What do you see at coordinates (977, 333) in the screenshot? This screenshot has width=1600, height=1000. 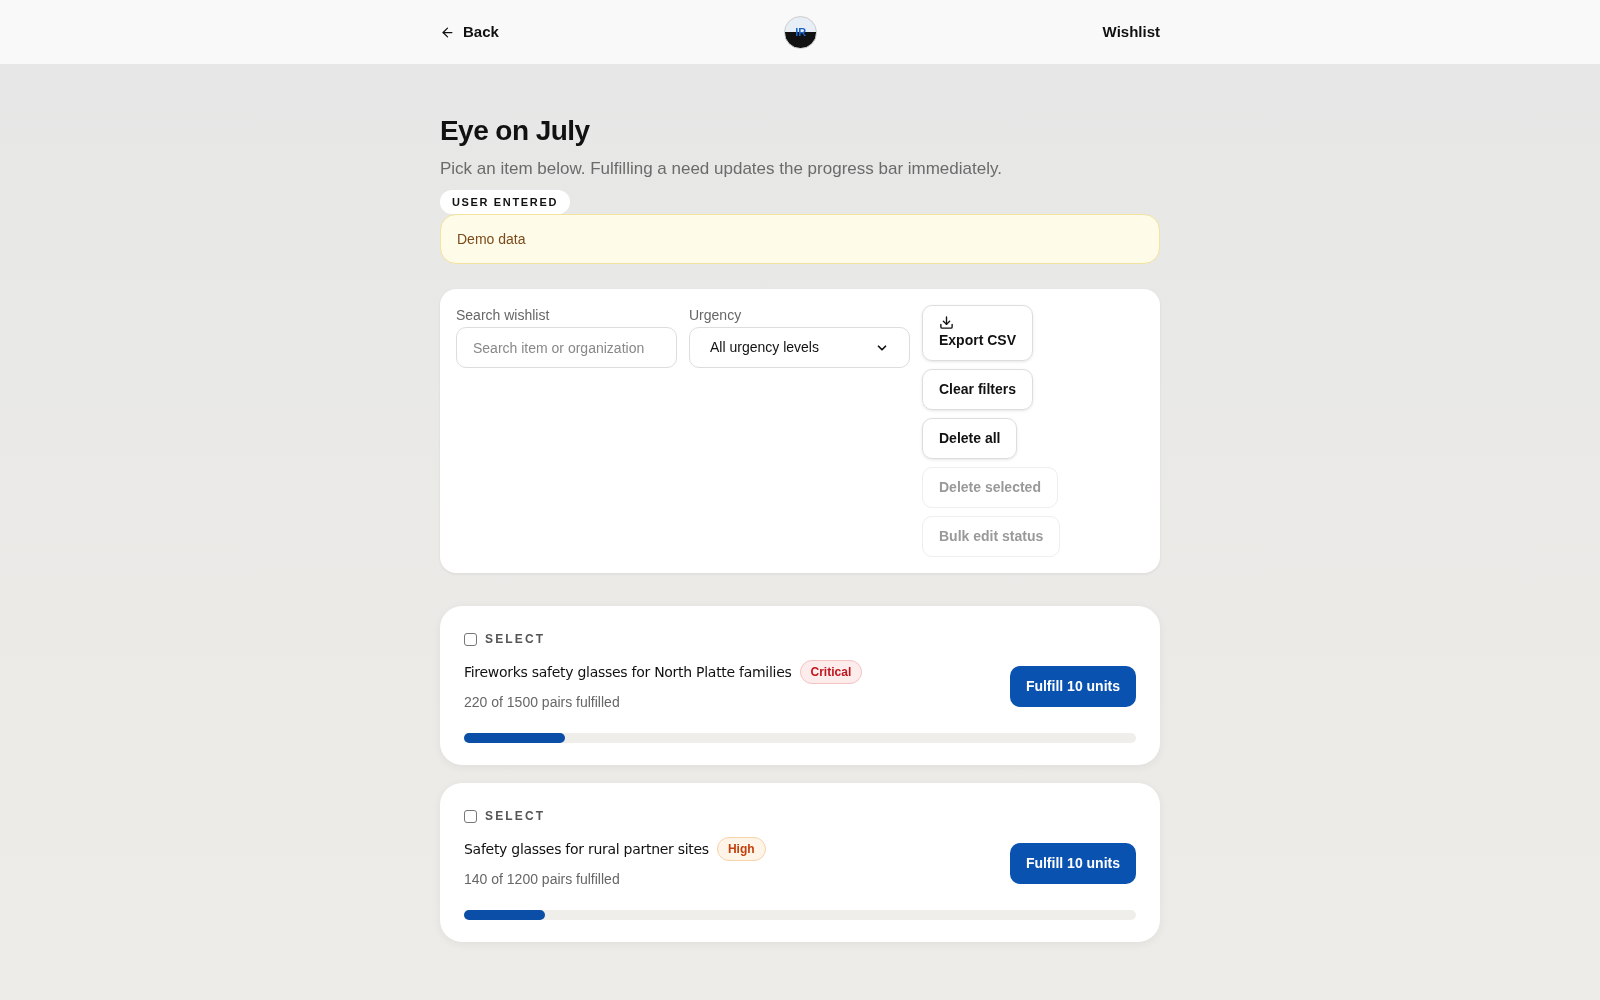 I see `action-button: Export CSV` at bounding box center [977, 333].